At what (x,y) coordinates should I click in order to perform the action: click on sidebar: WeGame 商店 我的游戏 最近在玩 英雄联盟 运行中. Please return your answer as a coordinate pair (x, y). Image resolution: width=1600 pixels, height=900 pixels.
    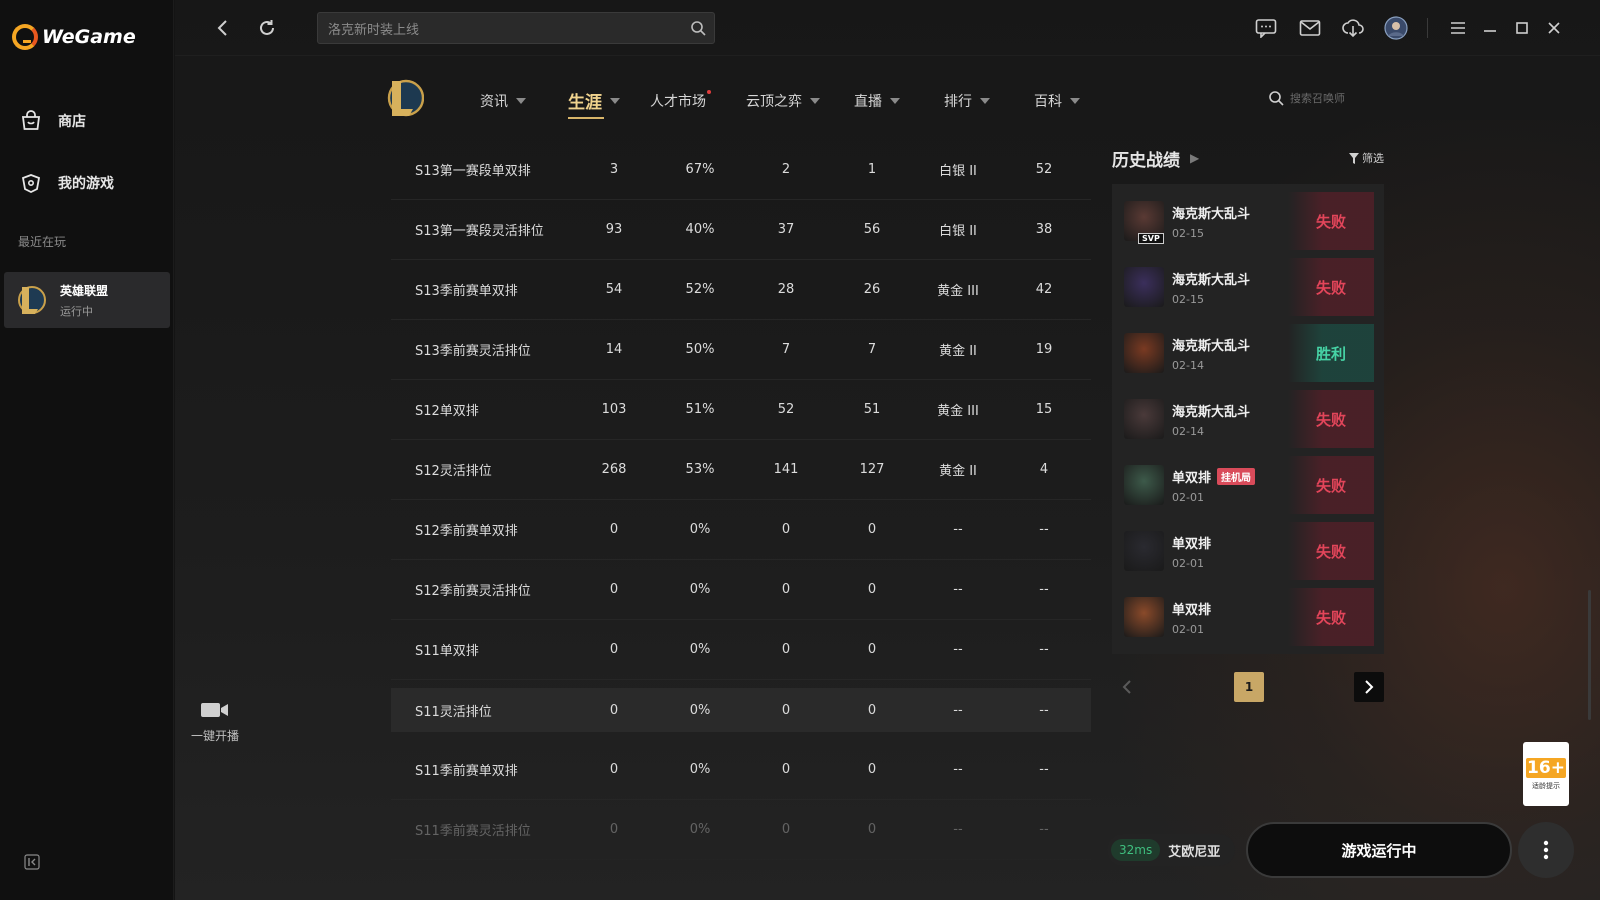
    Looking at the image, I should click on (87, 450).